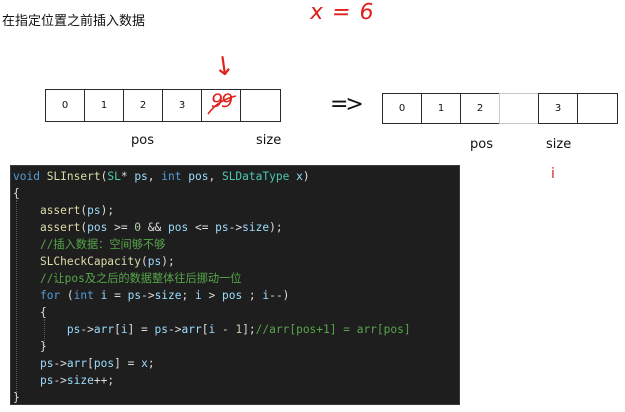  I want to click on insert-arrow-icon: ↓, so click(224, 67).